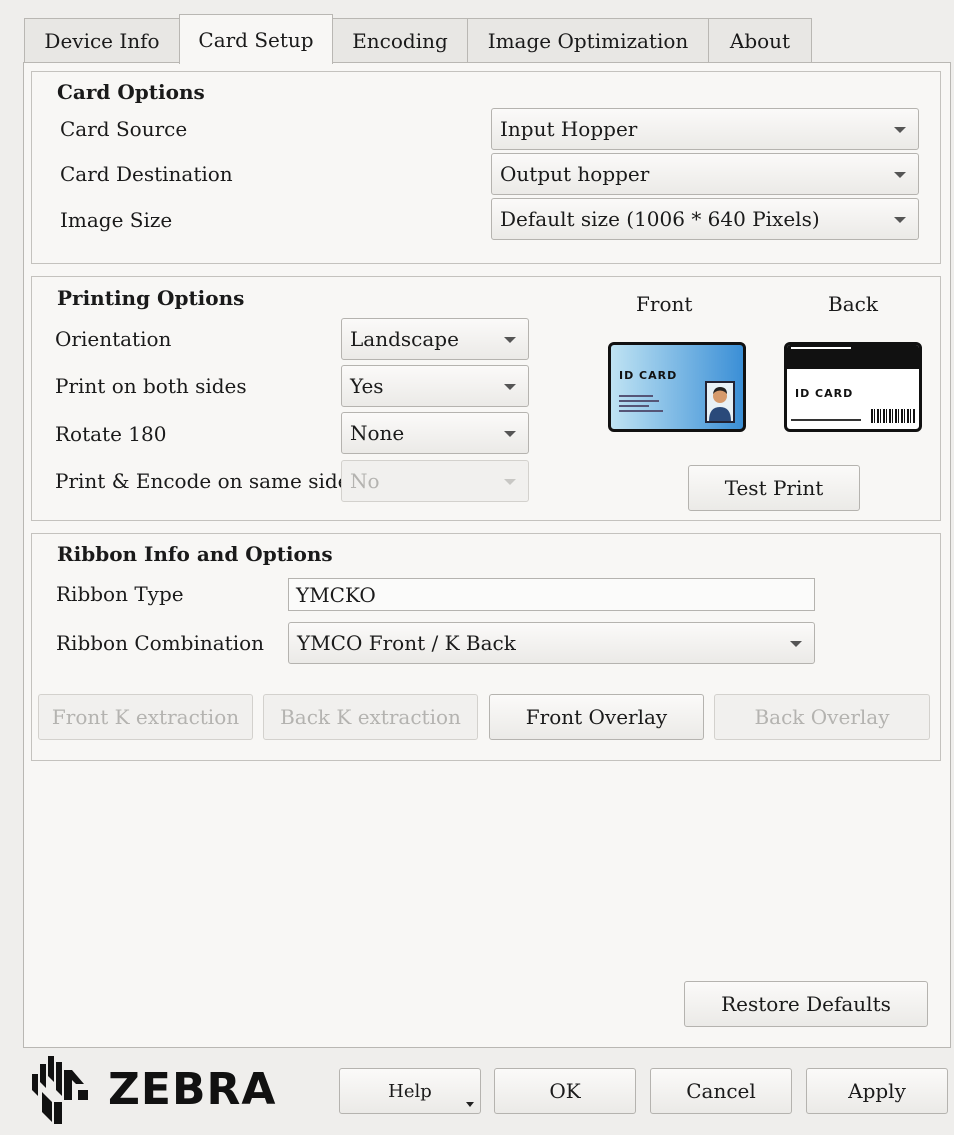 Image resolution: width=954 pixels, height=1135 pixels. I want to click on ribbon-type-label: Ribbon Type, so click(120, 594).